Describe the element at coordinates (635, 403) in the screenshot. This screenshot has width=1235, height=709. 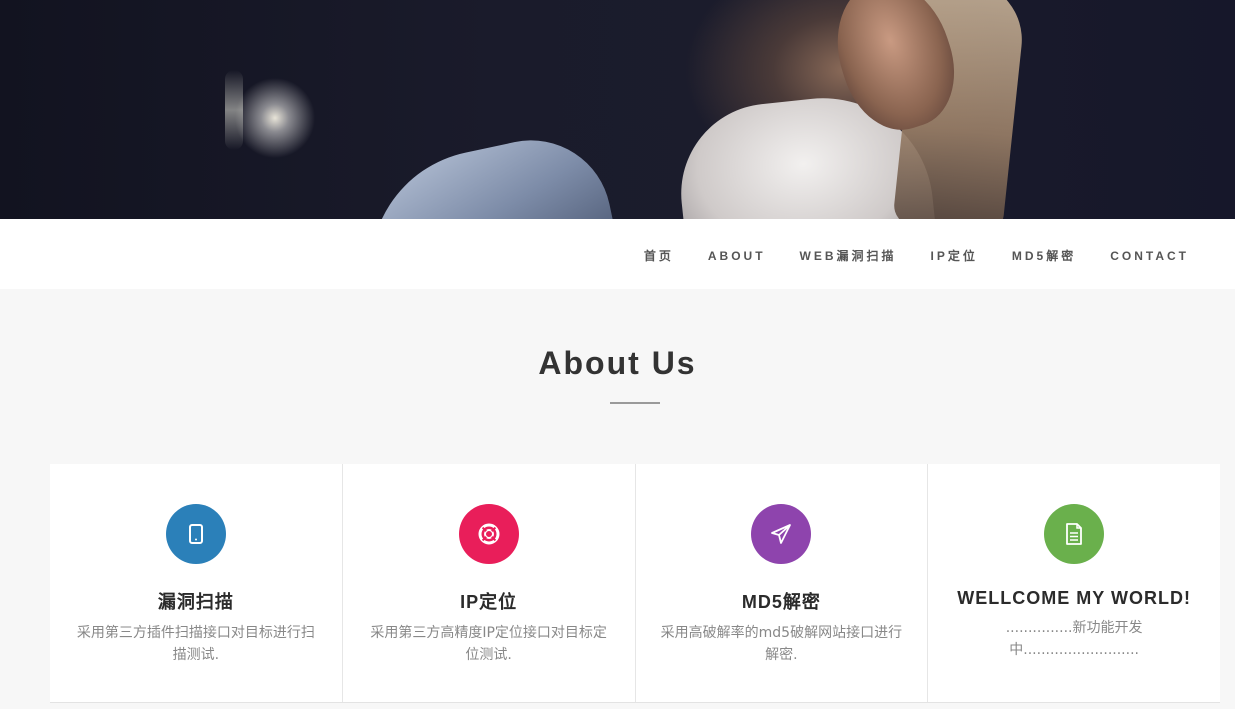
I see `title-divider` at that location.